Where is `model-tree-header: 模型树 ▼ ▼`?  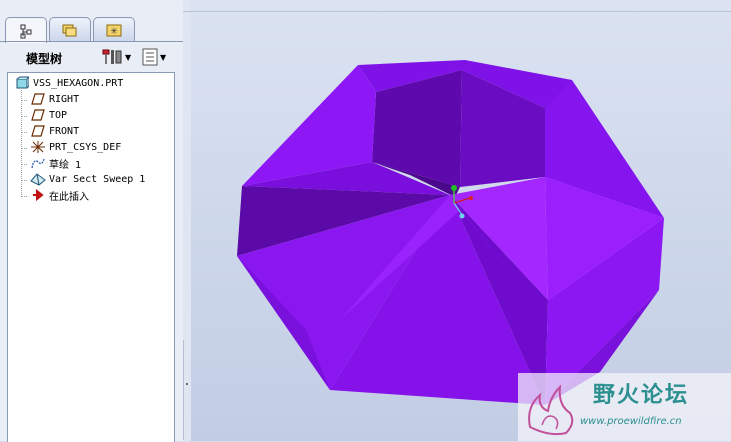
model-tree-header: 模型树 ▼ ▼ is located at coordinates (91, 57).